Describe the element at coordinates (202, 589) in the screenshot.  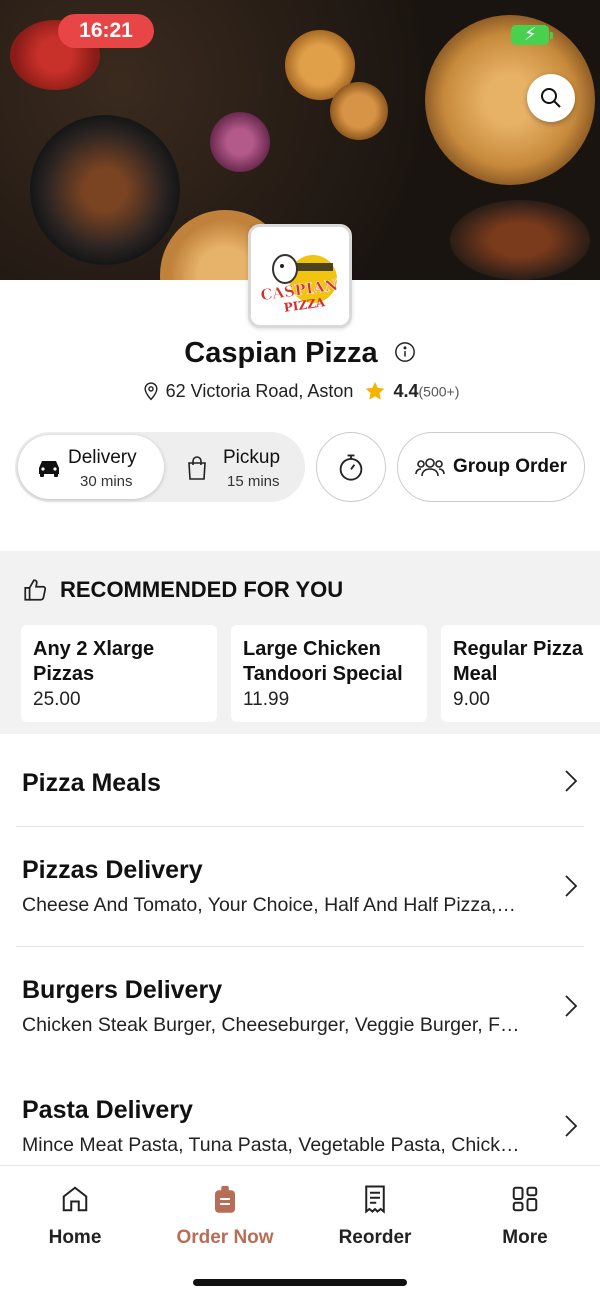
I see `recommended-heading-text: RECOMMENDED FOR YOU` at that location.